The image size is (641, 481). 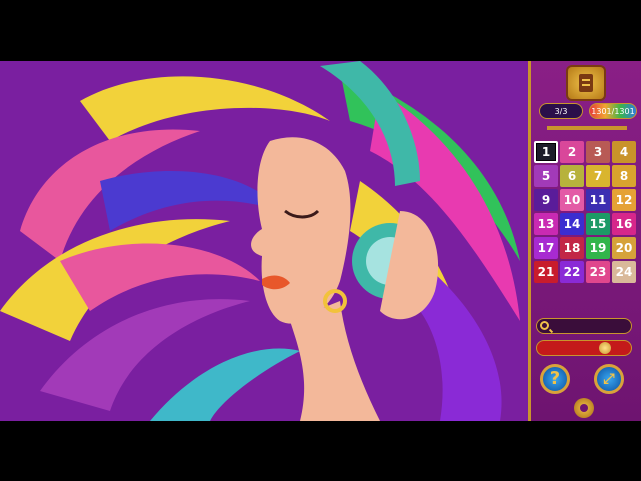 What do you see at coordinates (320, 30) in the screenshot?
I see `letterbox-top` at bounding box center [320, 30].